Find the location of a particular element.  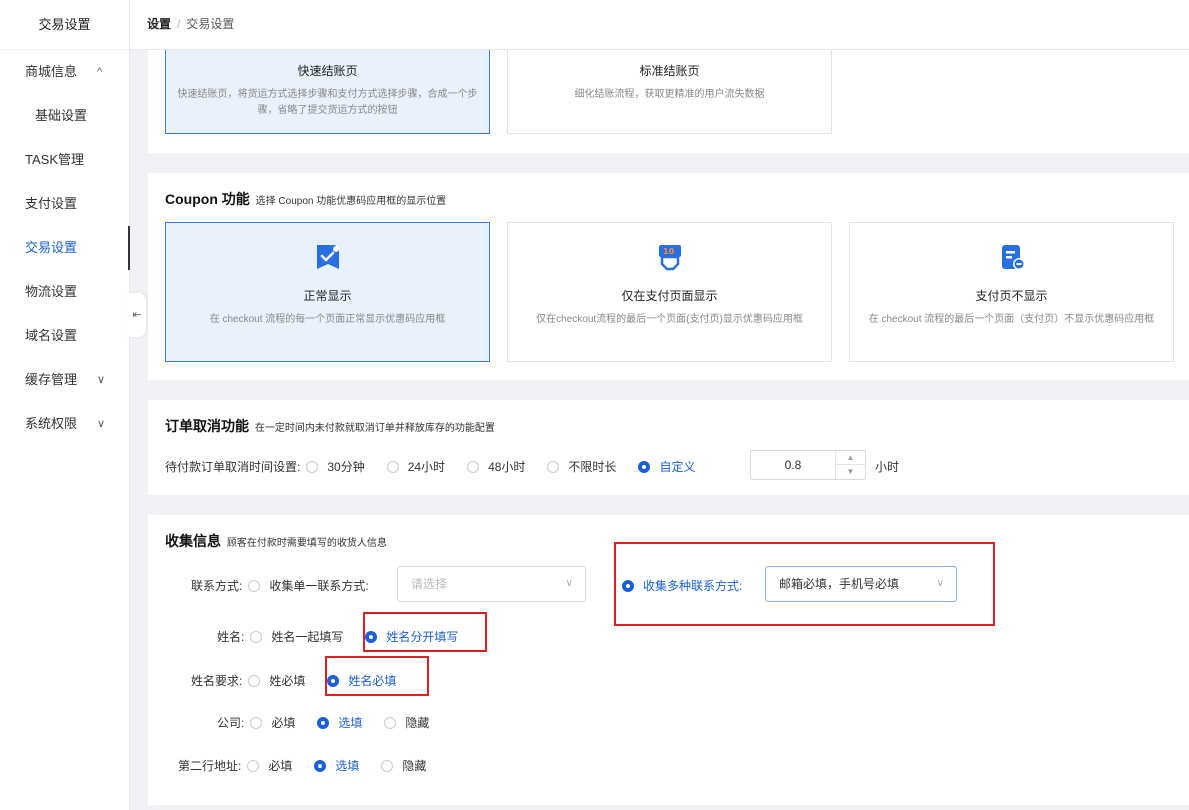

cancel-hours-value: 0.8 is located at coordinates (793, 465).